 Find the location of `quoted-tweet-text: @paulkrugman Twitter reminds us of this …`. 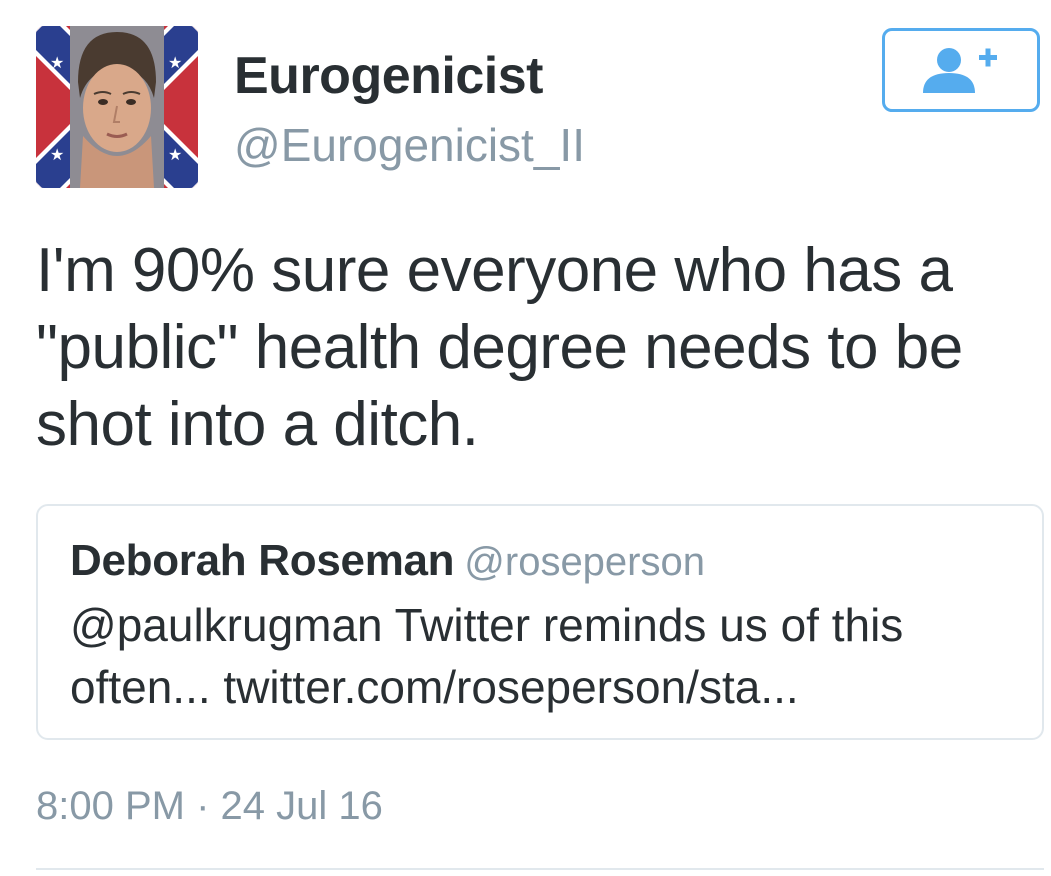

quoted-tweet-text: @paulkrugman Twitter reminds us of this … is located at coordinates (487, 656).